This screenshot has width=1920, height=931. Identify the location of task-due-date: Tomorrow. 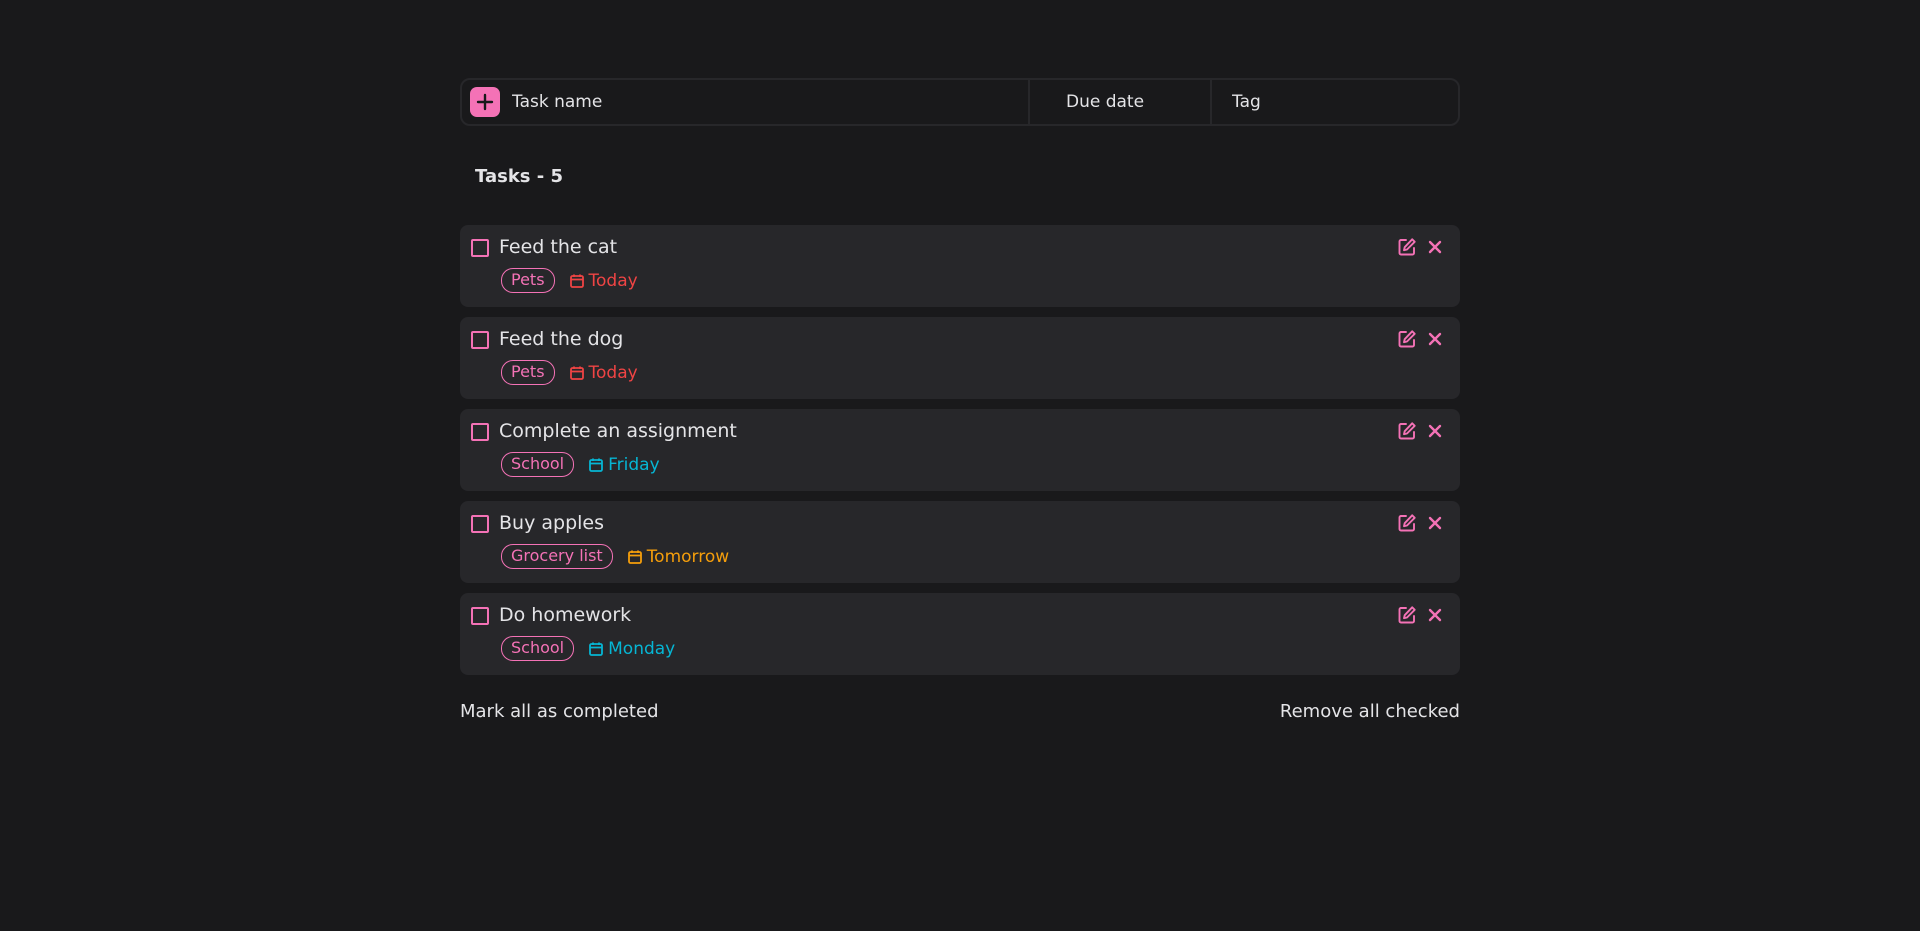
(678, 557).